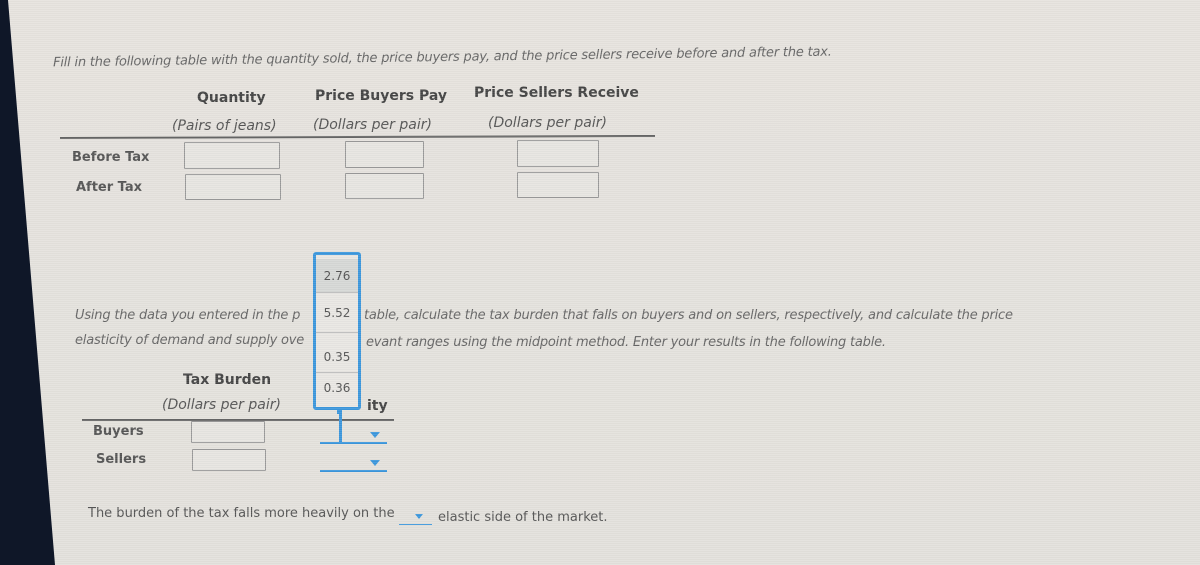  Describe the element at coordinates (558, 185) in the screenshot. I see `after-tax-price-sellers-input` at that location.